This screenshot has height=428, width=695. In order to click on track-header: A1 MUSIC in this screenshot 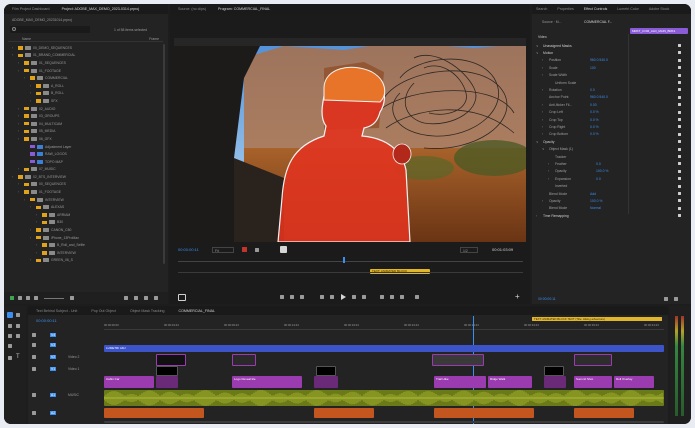, I will do `click(66, 396)`.